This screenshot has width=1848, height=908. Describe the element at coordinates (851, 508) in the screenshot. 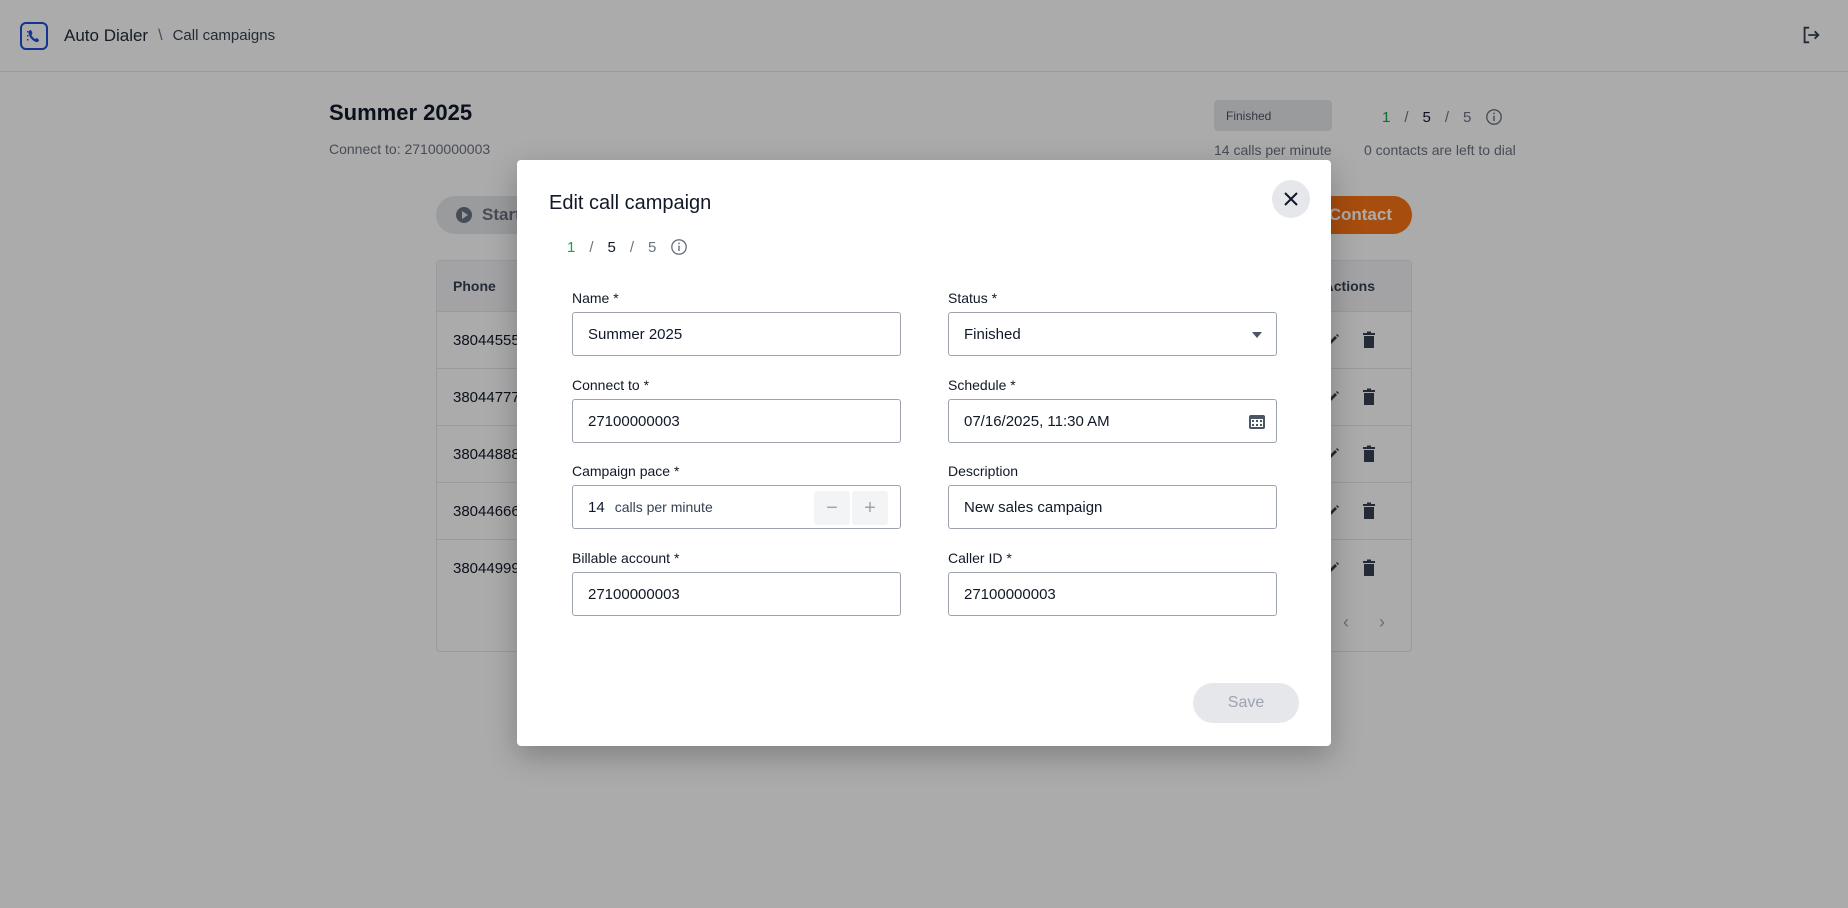

I see `pace-stepper-buttons: − +` at that location.